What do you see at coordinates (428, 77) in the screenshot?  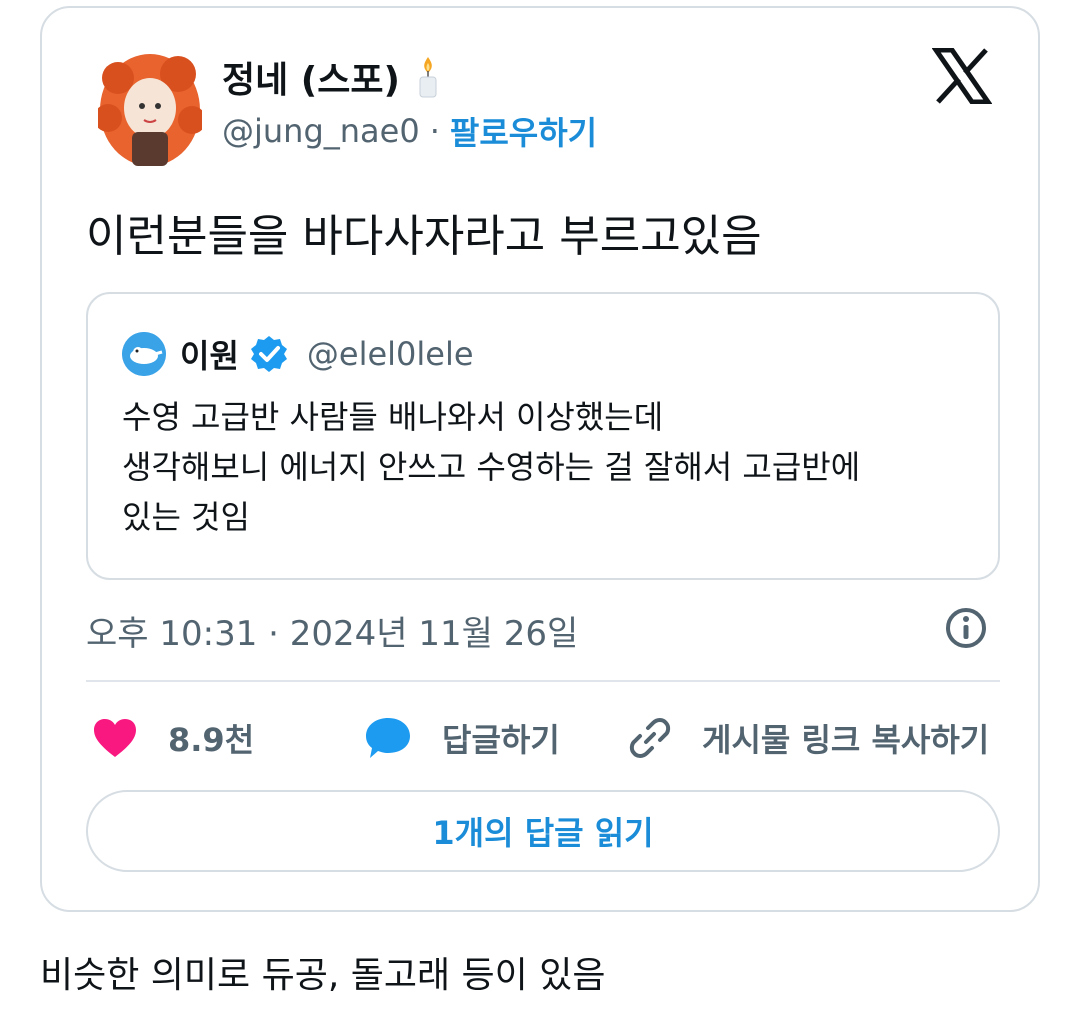 I see `candle-icon` at bounding box center [428, 77].